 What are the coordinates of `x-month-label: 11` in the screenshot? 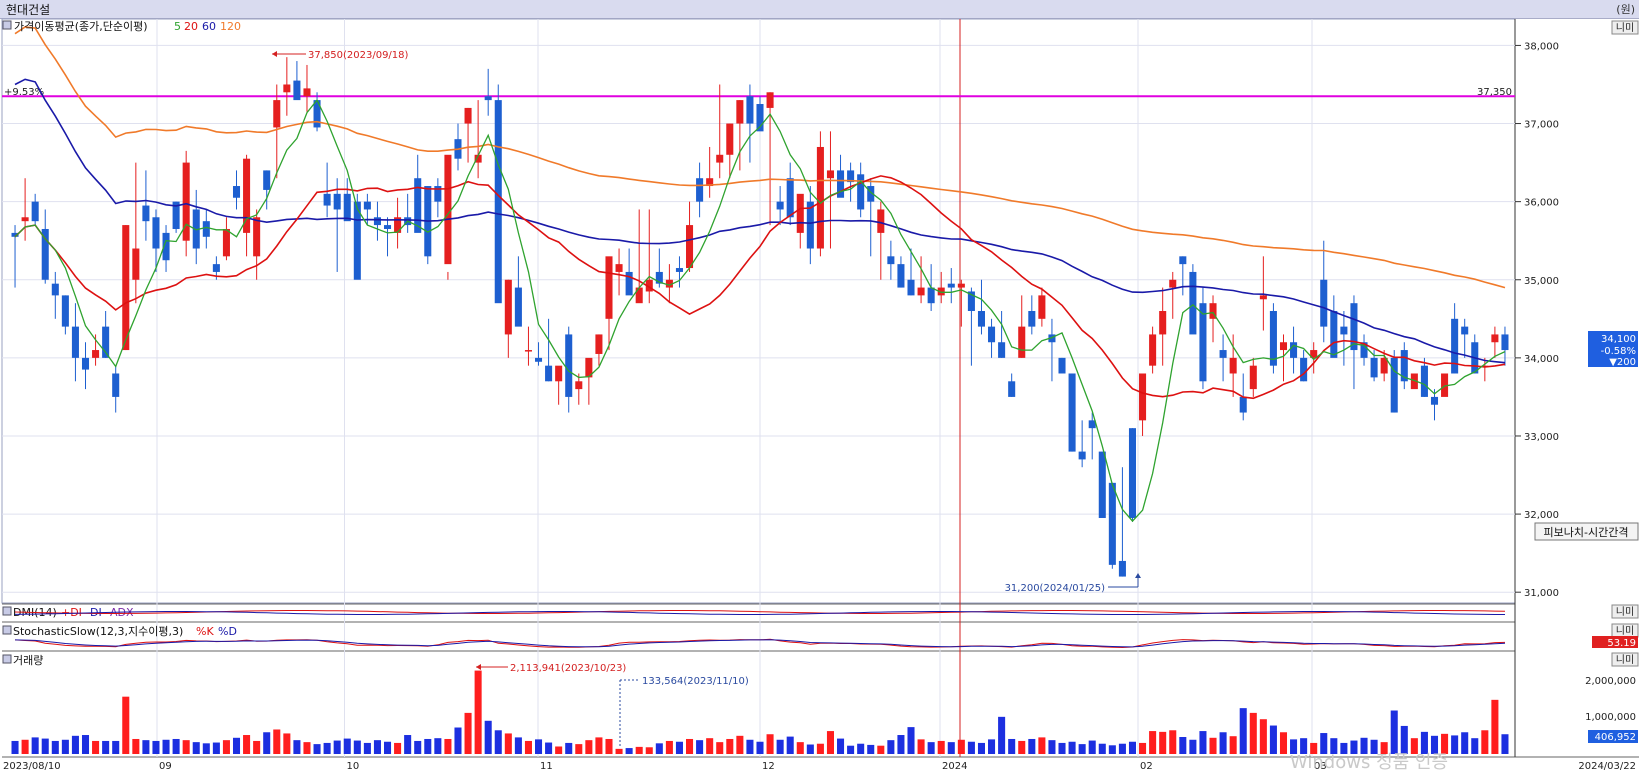 It's located at (546, 766).